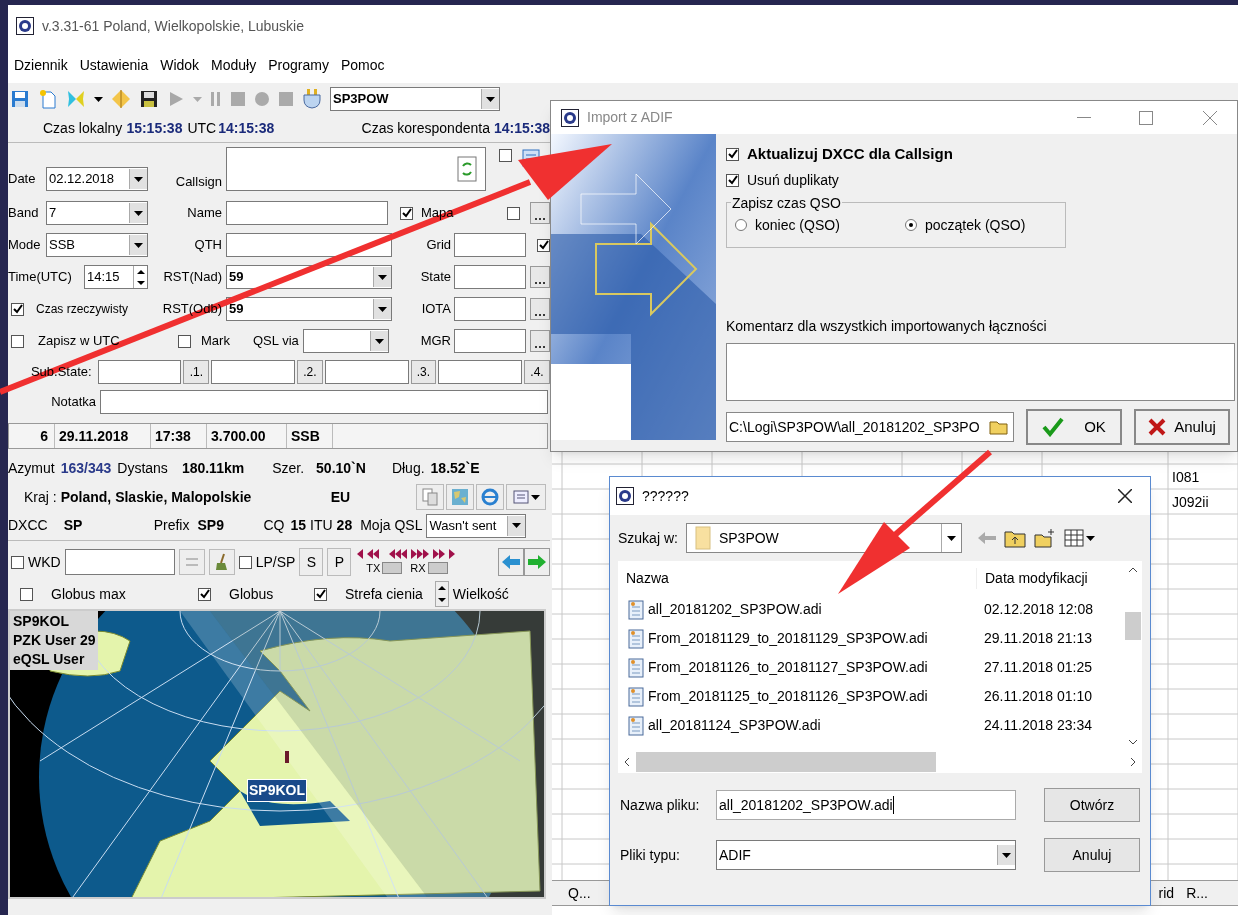  What do you see at coordinates (871, 696) in the screenshot?
I see `file-row: From_20181125_to_20181126_SP3POW.adi 26.11.2018 01:10` at bounding box center [871, 696].